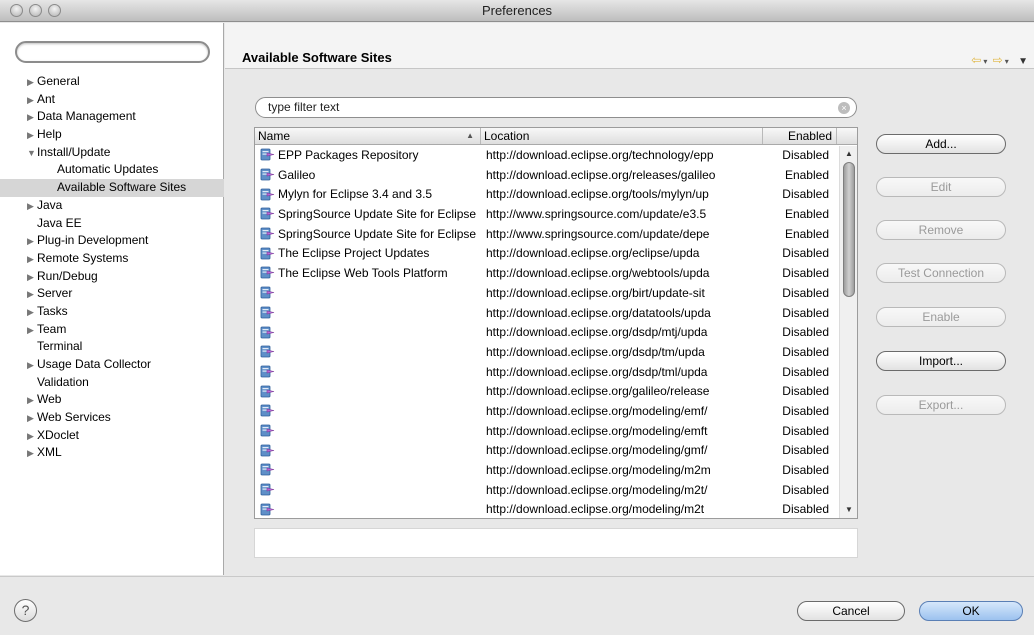 The width and height of the screenshot is (1034, 635). What do you see at coordinates (35, 10) in the screenshot?
I see `minimize-window-button` at bounding box center [35, 10].